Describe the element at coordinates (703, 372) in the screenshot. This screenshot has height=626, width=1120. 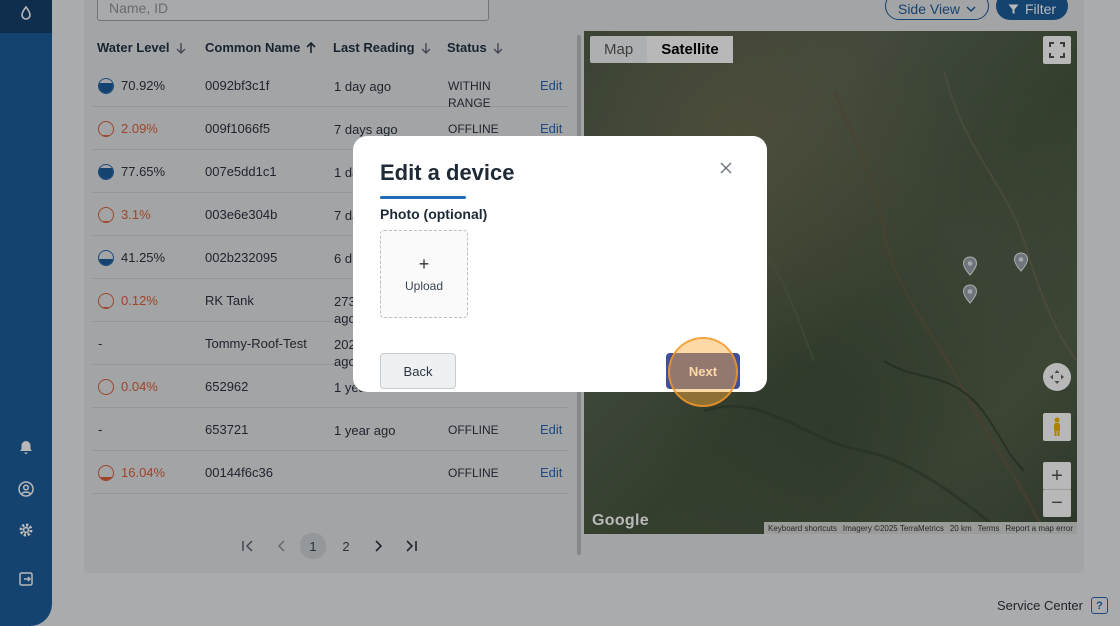
I see `click-highlight` at that location.